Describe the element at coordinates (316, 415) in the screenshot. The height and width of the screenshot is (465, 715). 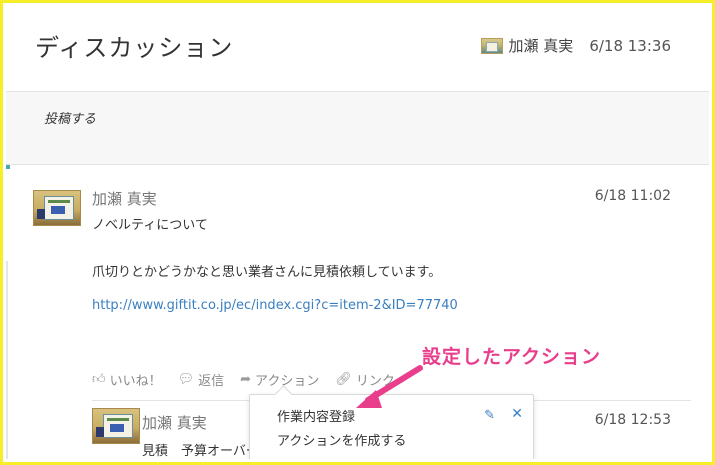
I see `menu-item-work-register: 作業内容登録` at that location.